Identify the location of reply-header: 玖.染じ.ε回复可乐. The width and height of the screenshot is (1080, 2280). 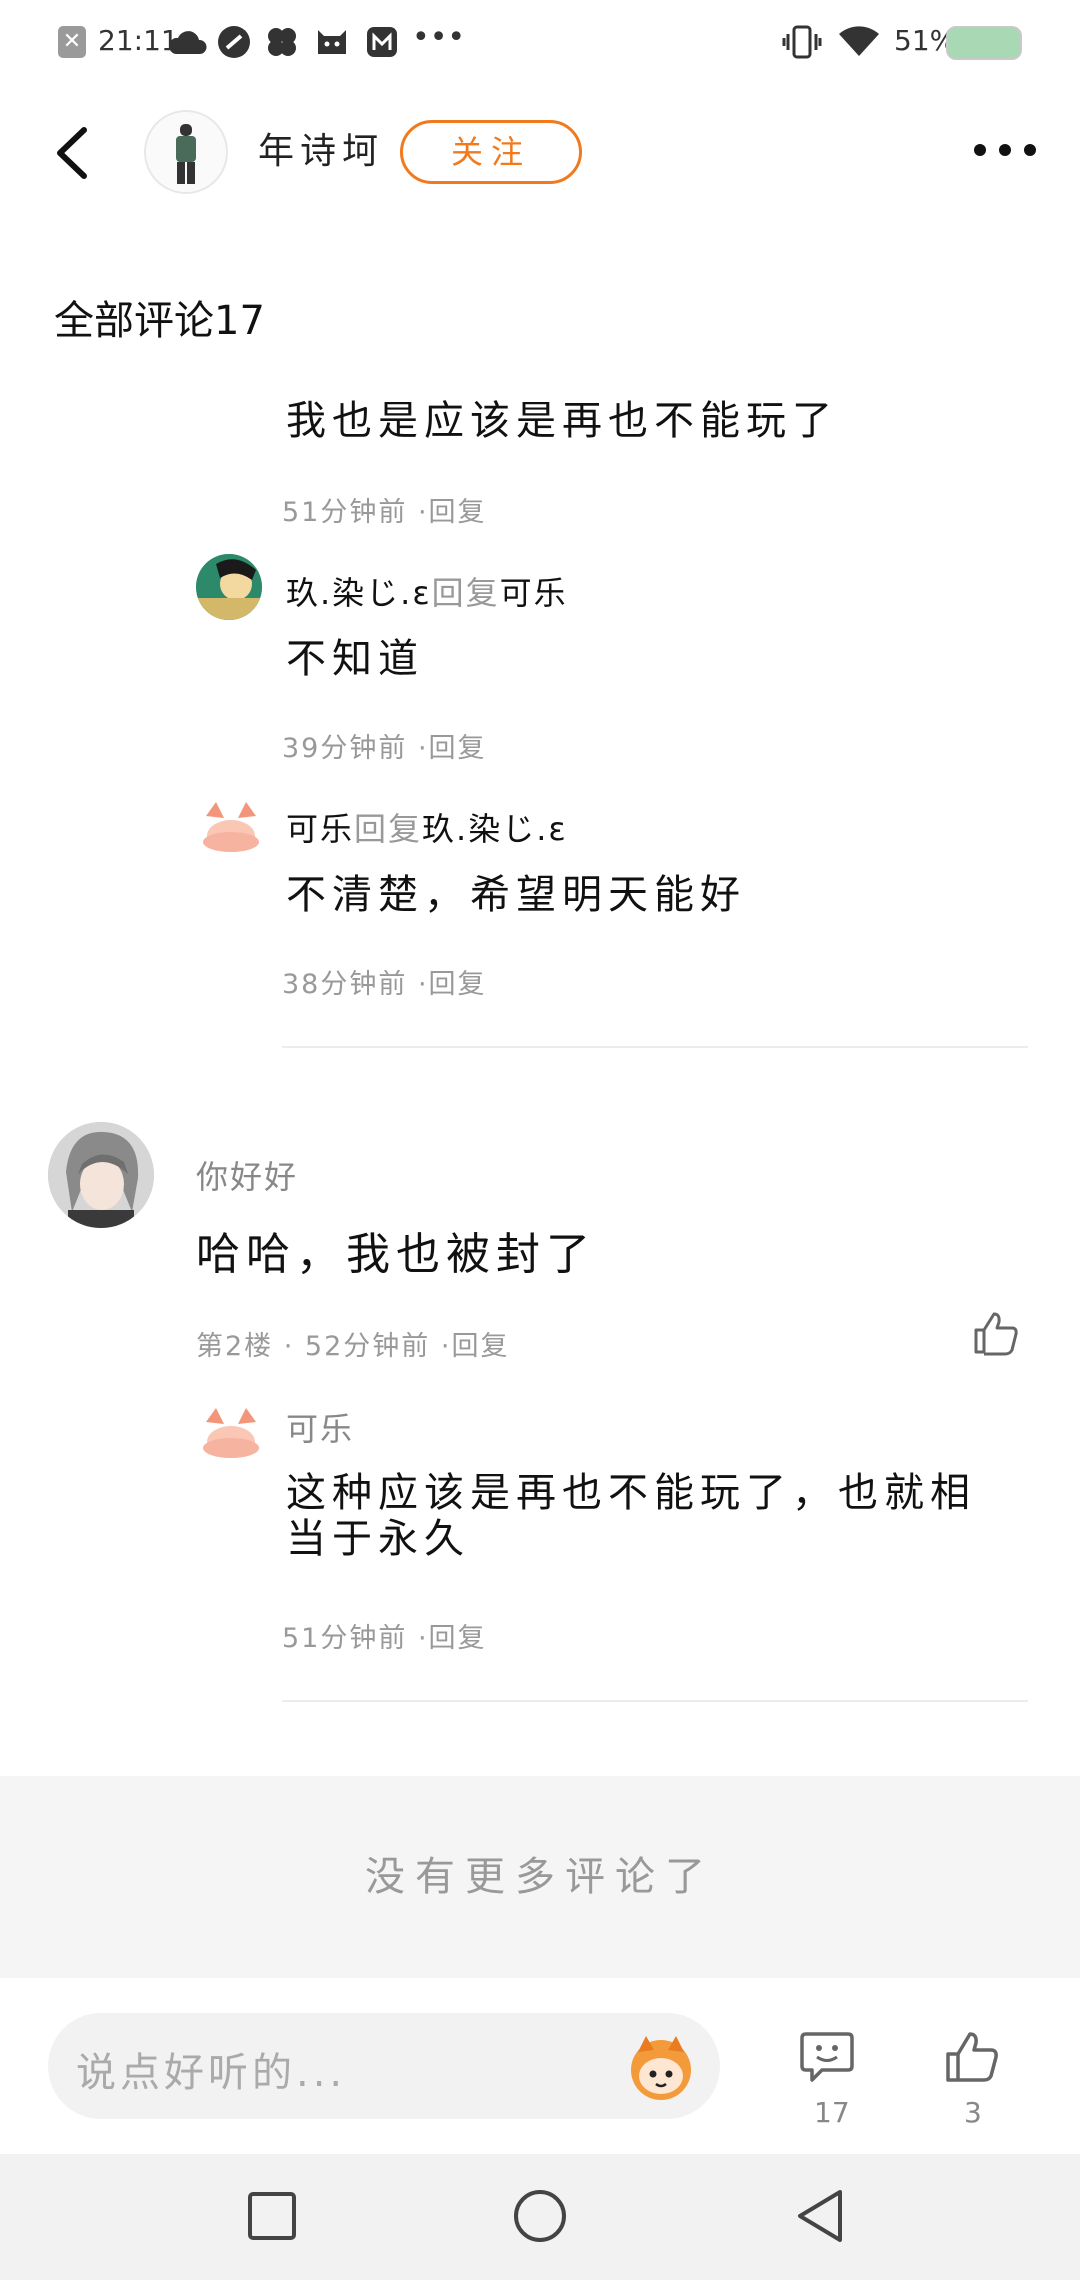
(427, 593).